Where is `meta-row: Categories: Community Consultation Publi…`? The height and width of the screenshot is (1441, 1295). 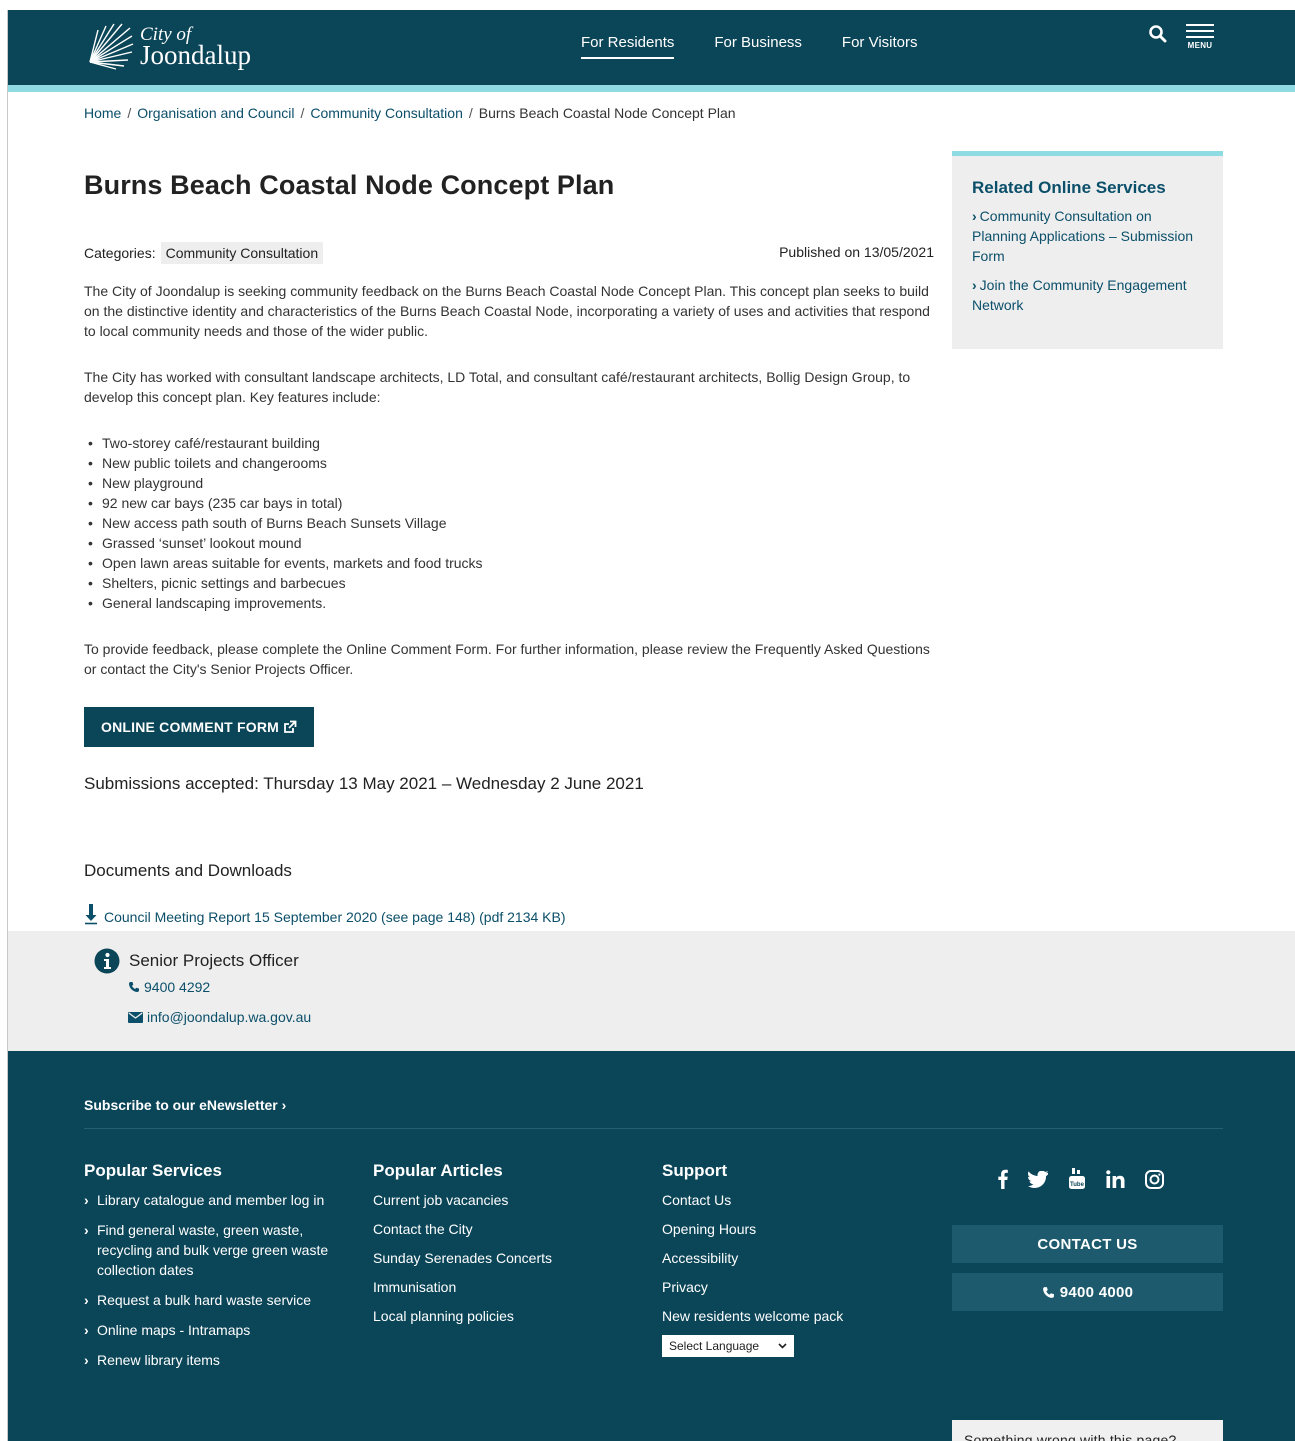
meta-row: Categories: Community Consultation Publi… is located at coordinates (509, 254).